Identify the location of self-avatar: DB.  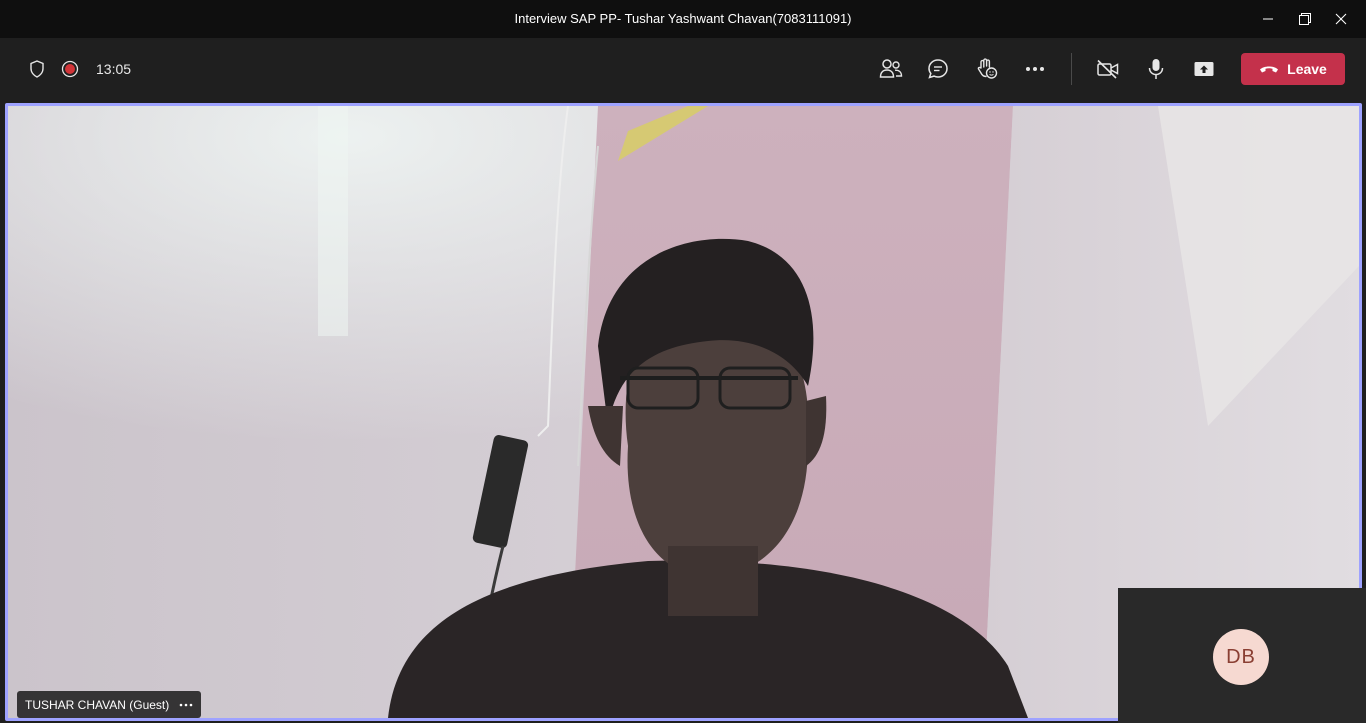
(1241, 657).